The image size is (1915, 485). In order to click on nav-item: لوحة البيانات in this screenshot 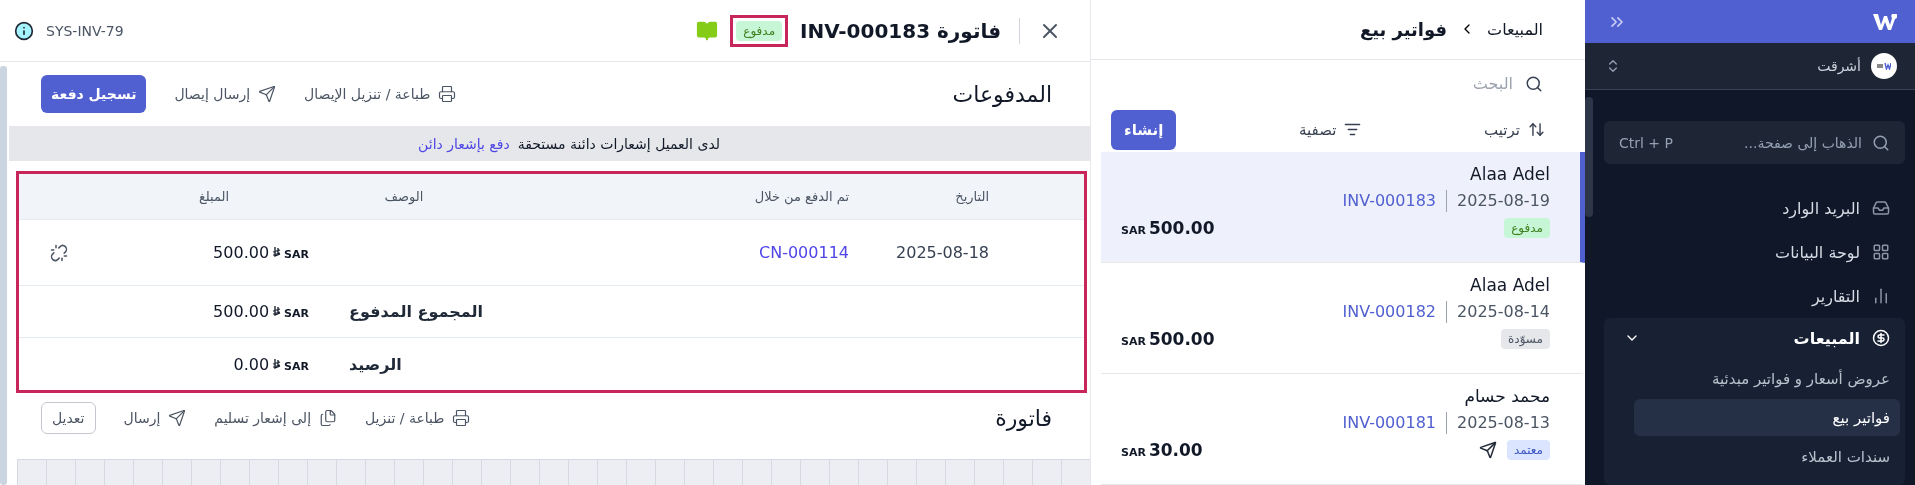, I will do `click(1754, 252)`.